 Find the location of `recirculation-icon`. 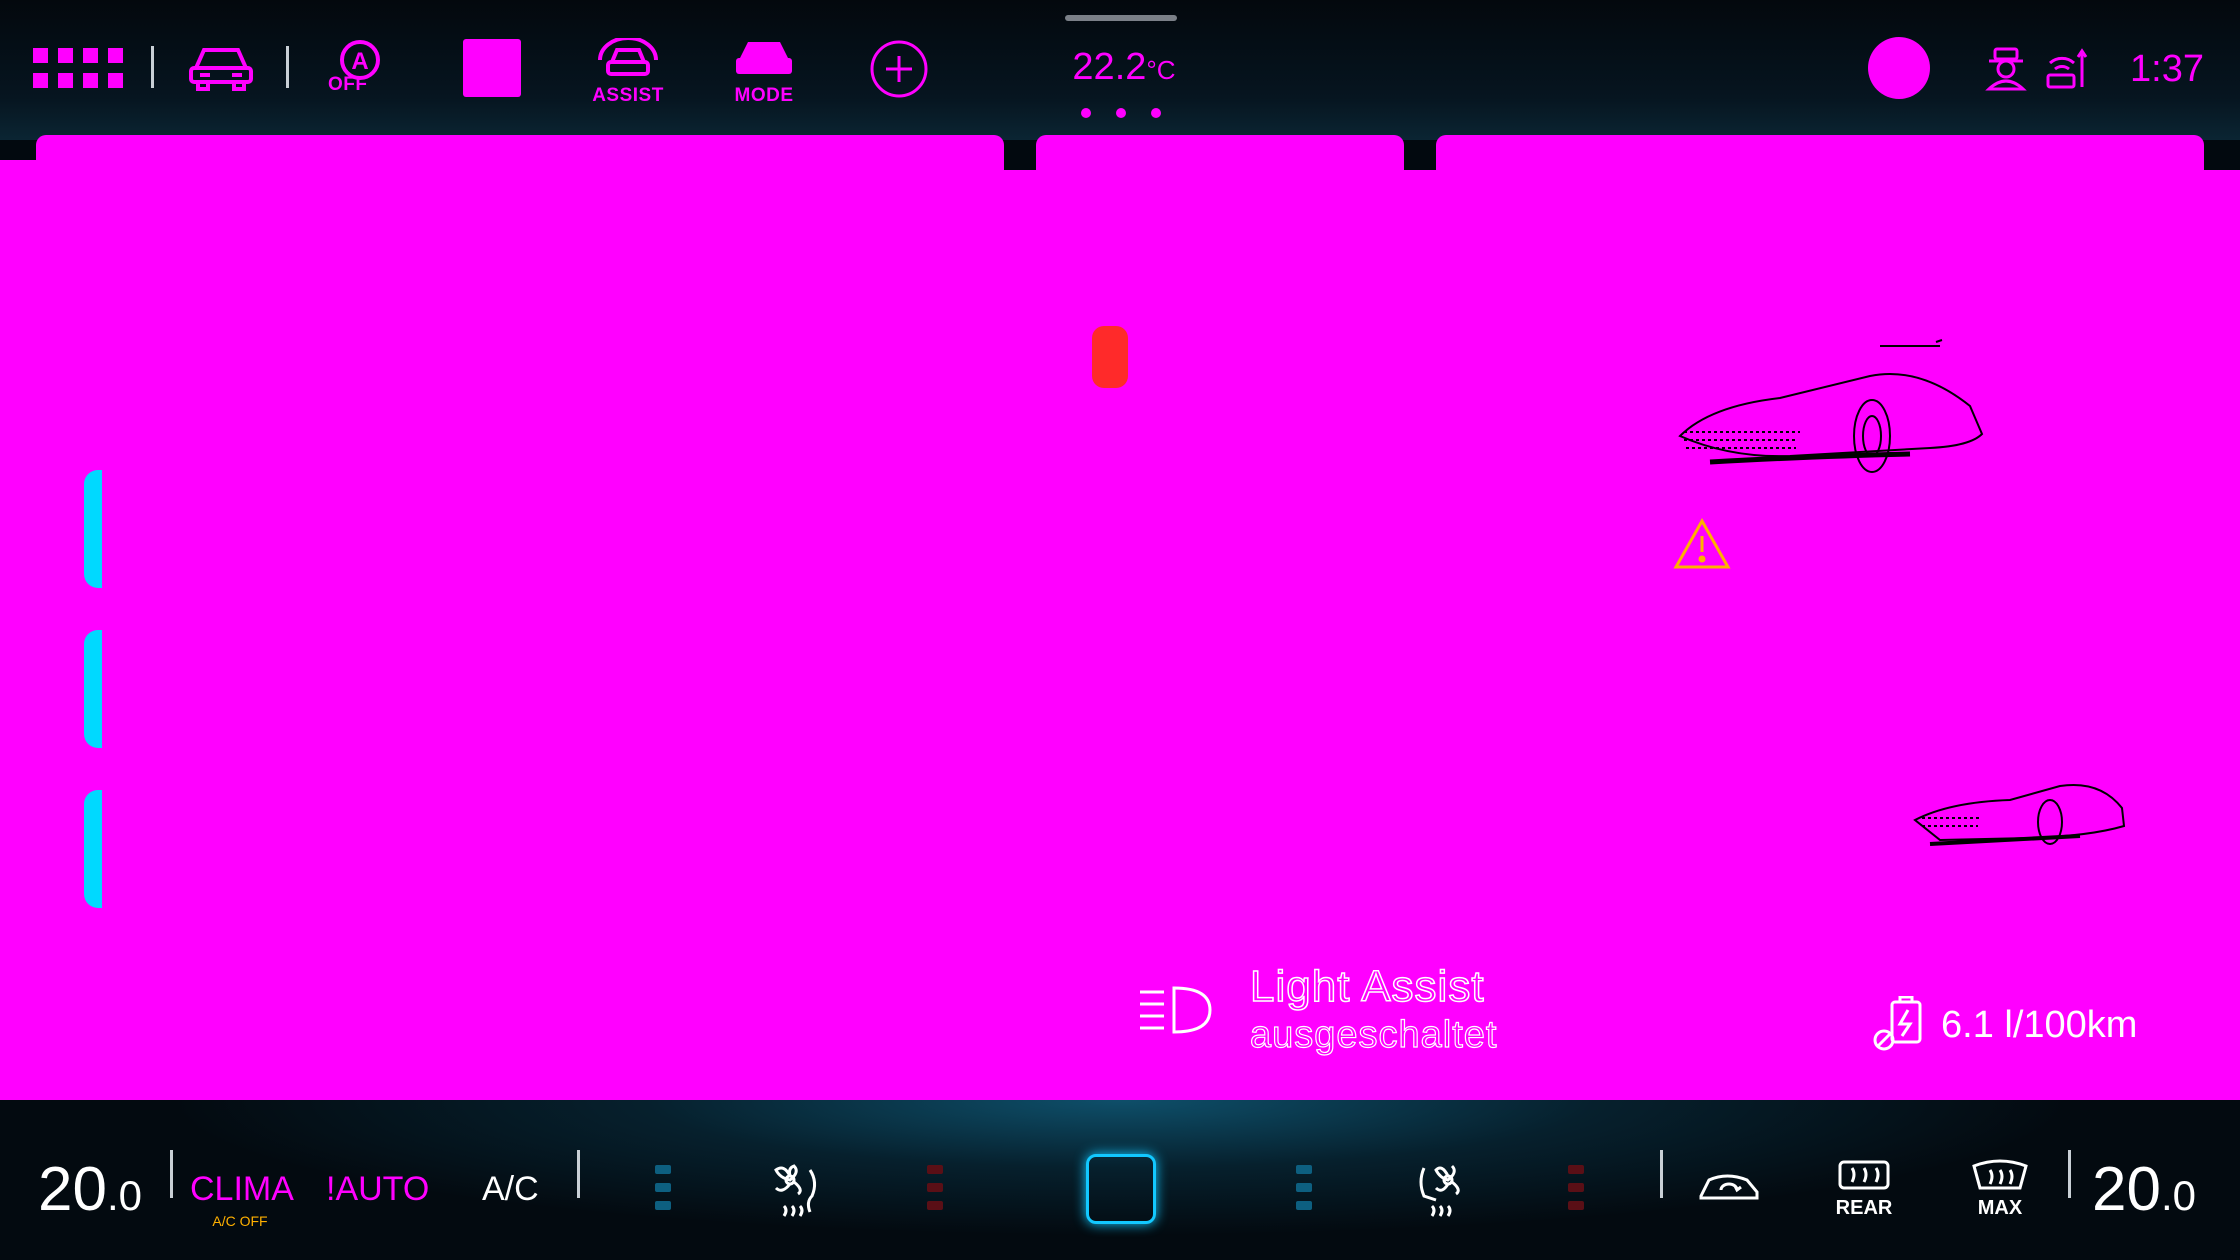

recirculation-icon is located at coordinates (1729, 1189).